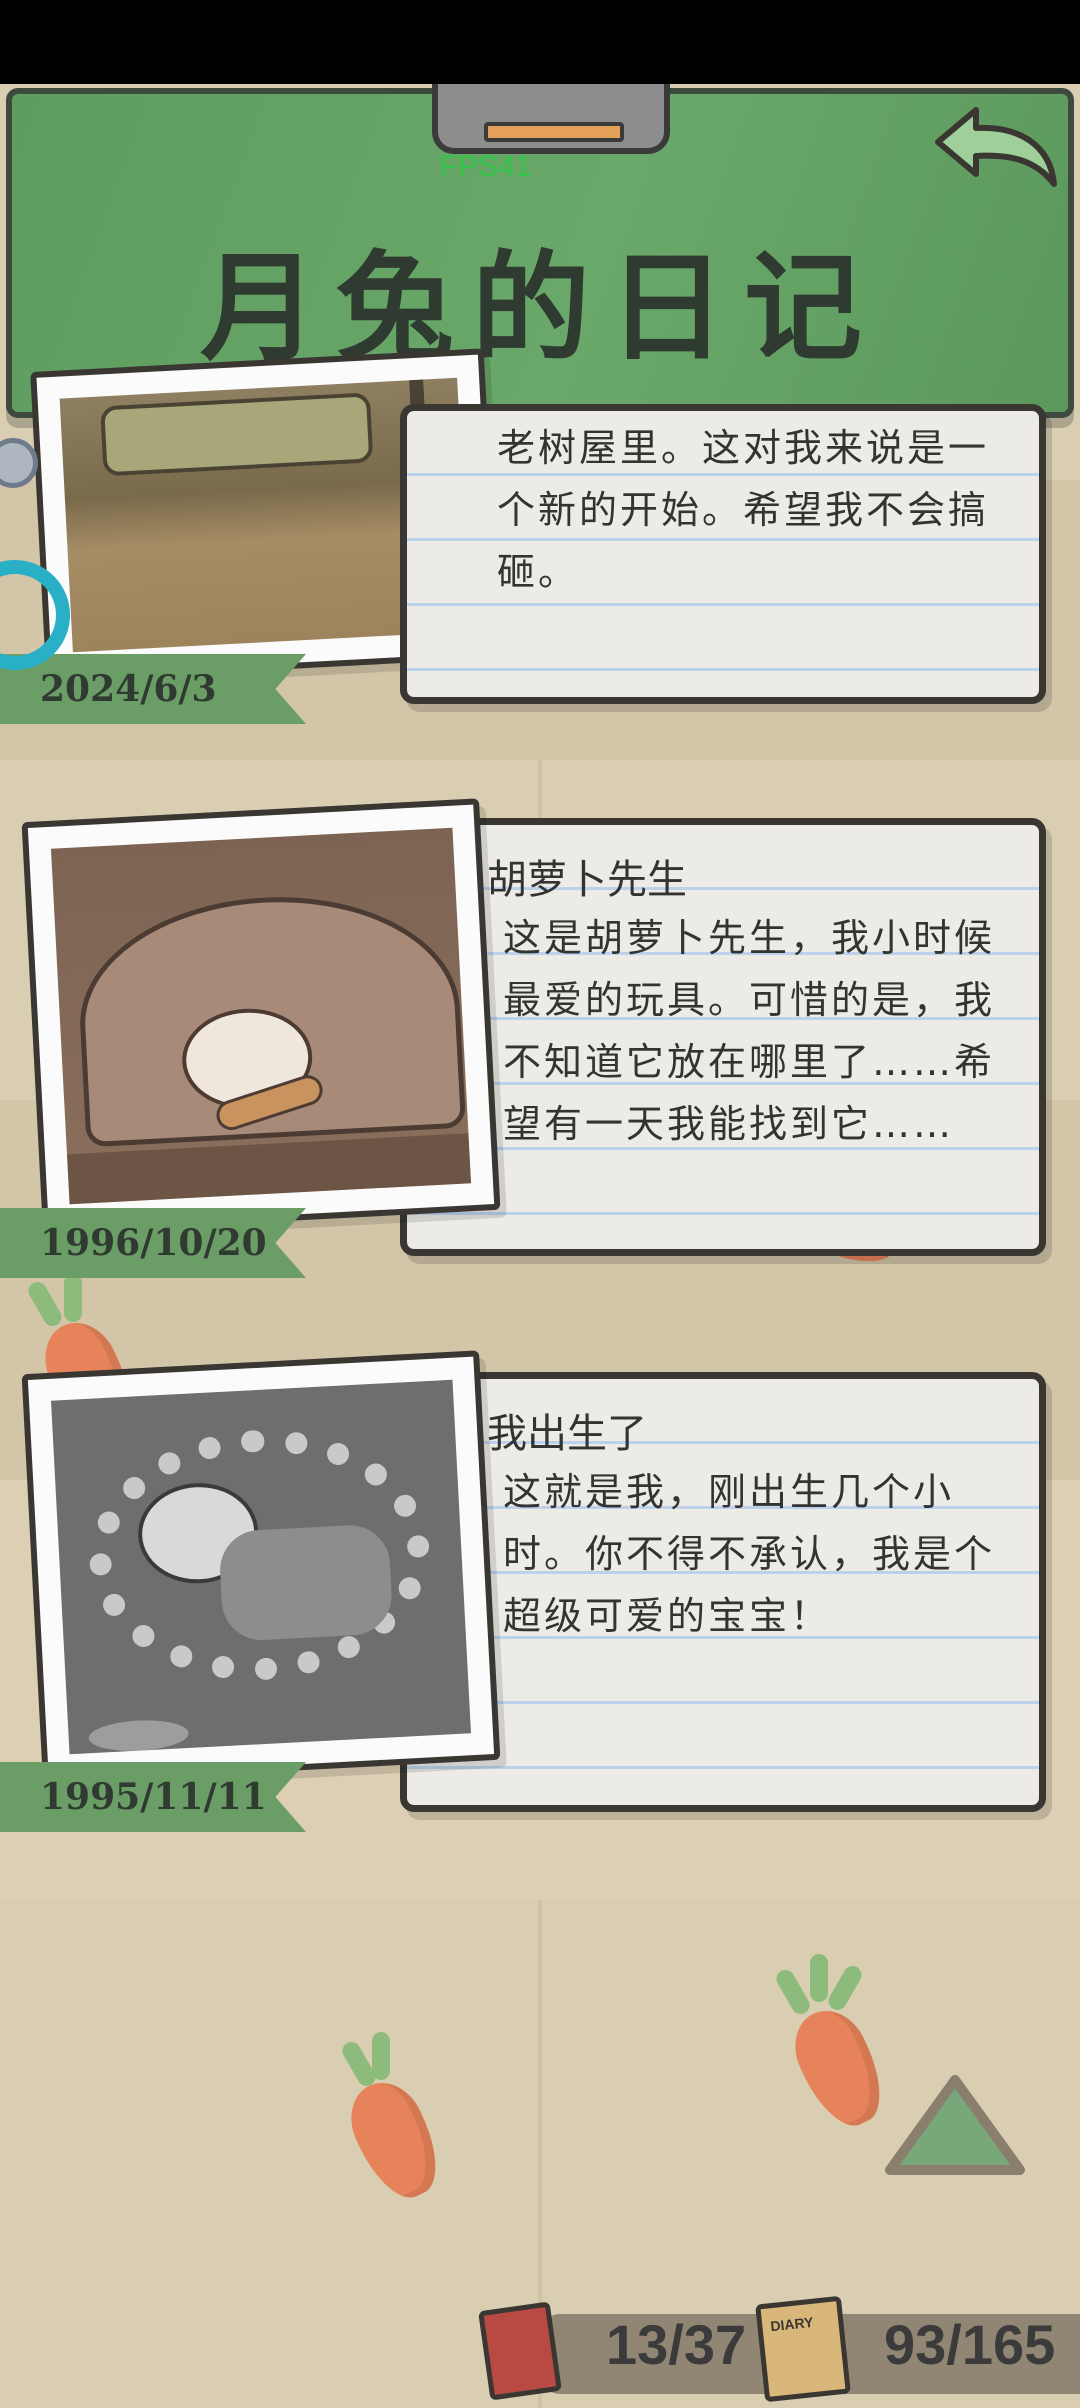 The width and height of the screenshot is (1080, 2408). I want to click on diary-icon: DIARY, so click(803, 2349).